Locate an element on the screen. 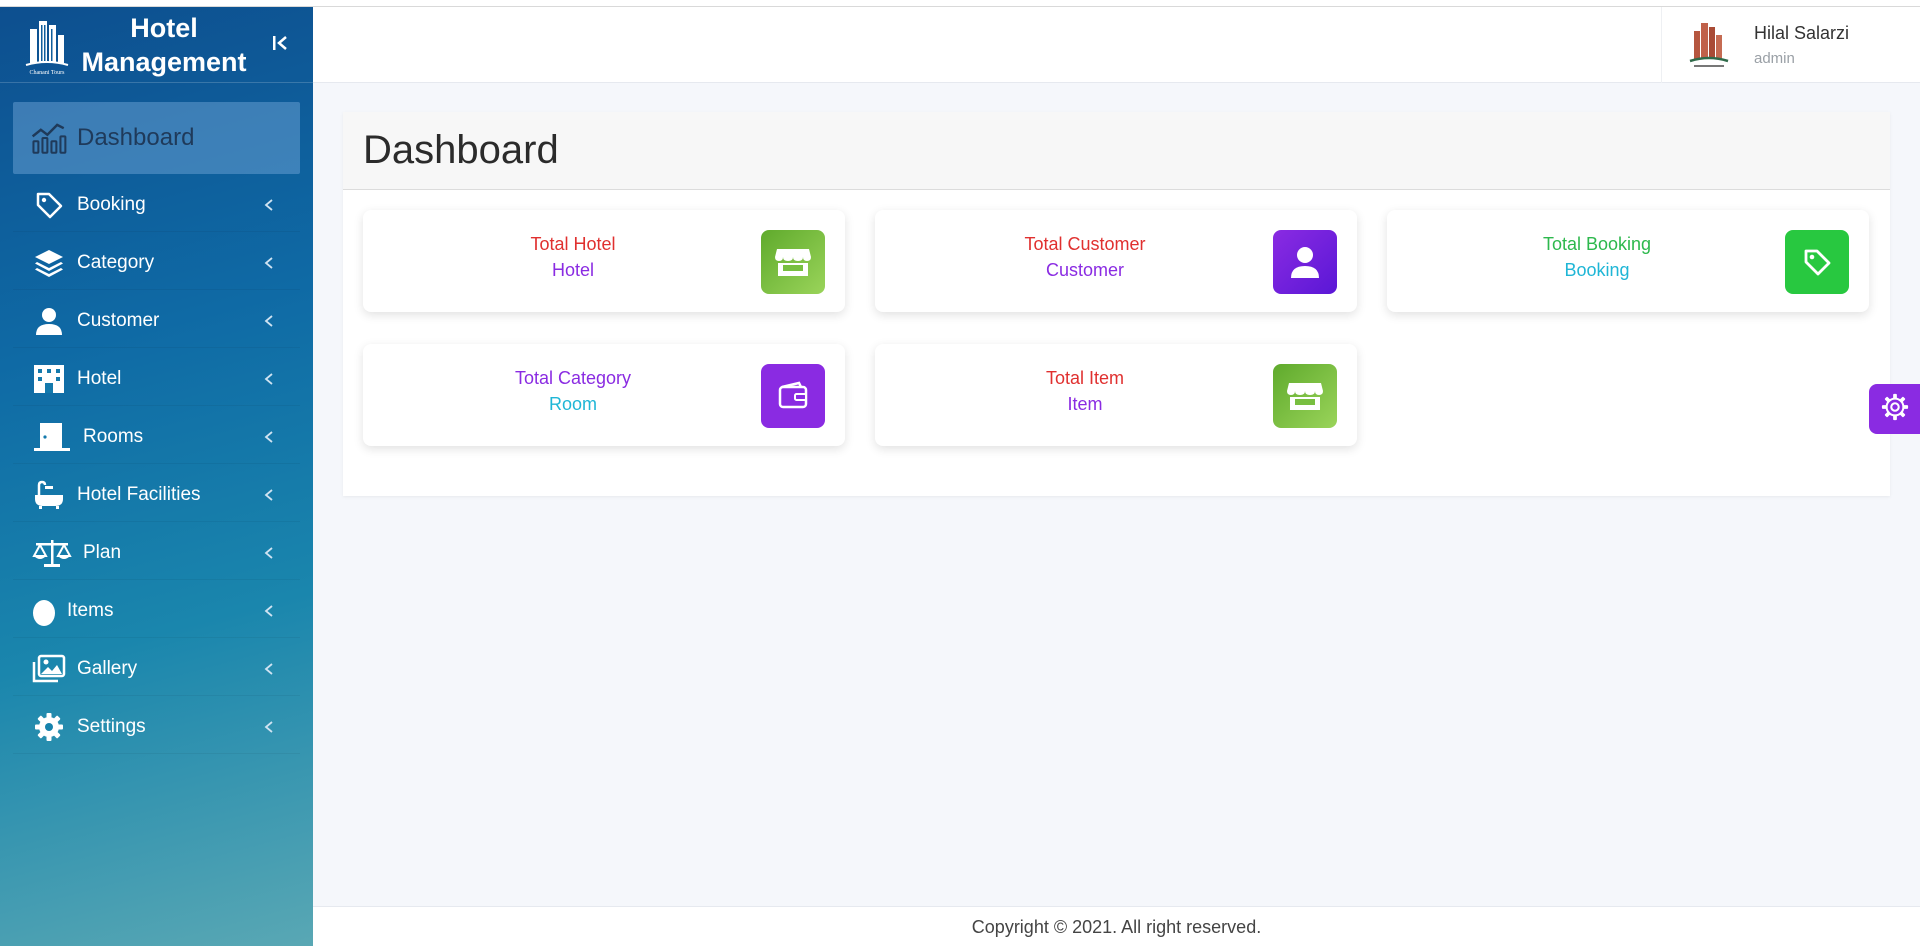 This screenshot has width=1920, height=951. sidebar-item-label: Settings is located at coordinates (111, 726).